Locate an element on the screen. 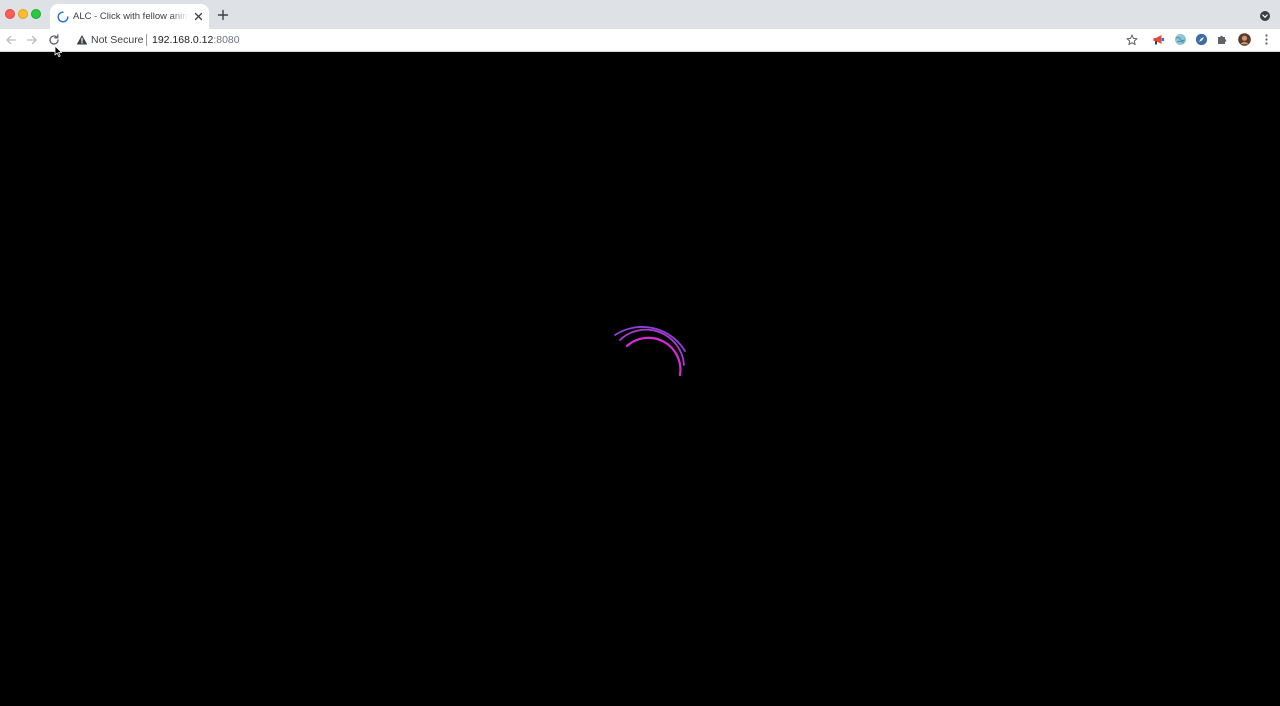  url-text: 192.168.0.12:8080 is located at coordinates (196, 40).